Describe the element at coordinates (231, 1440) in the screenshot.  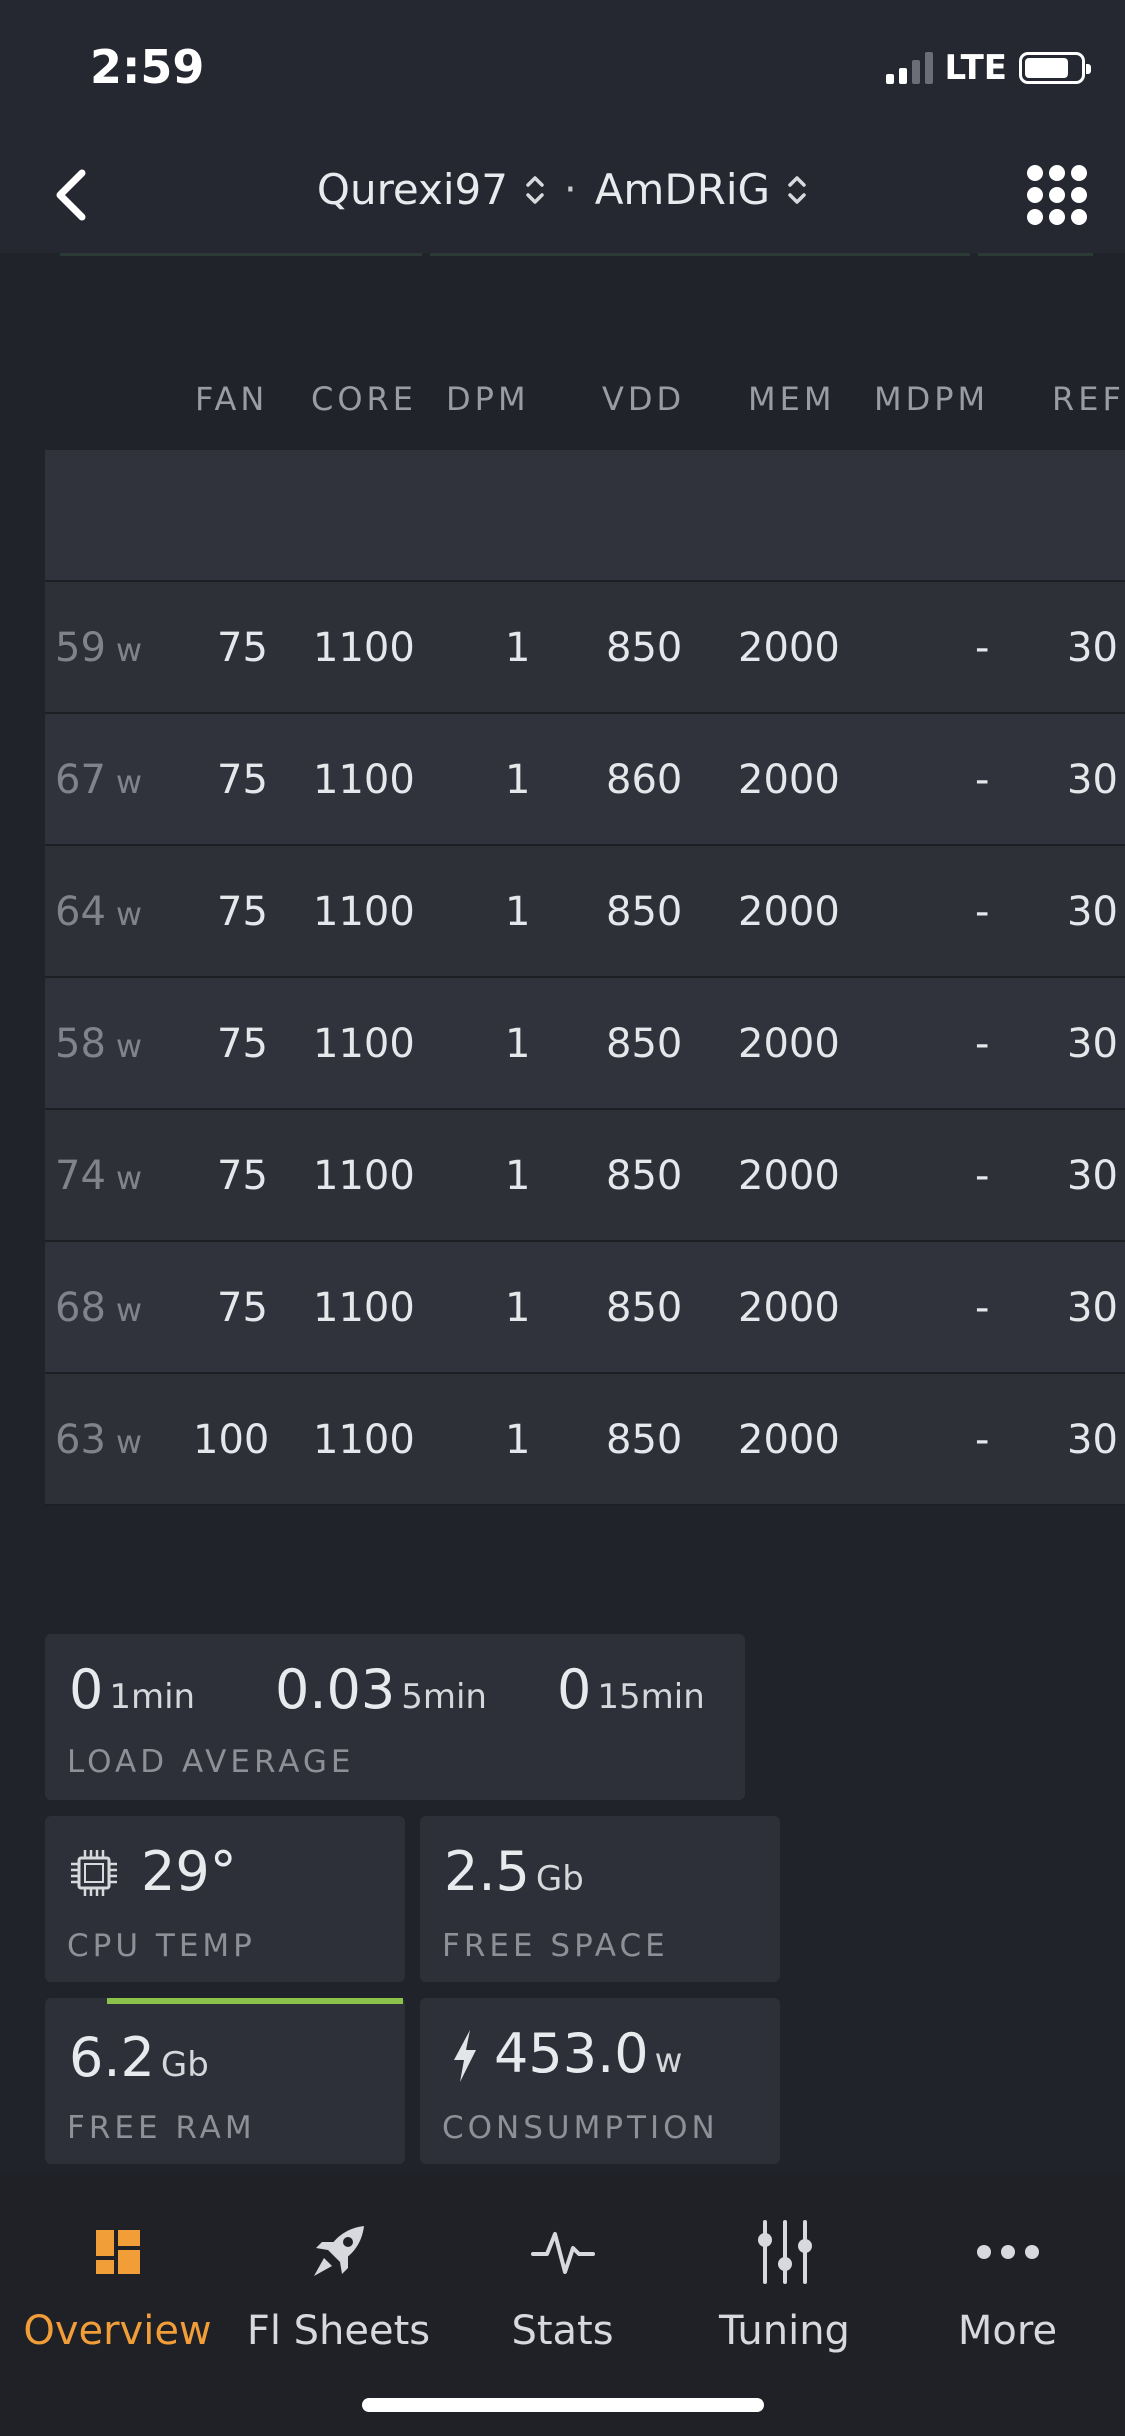
I see `fan-cell: 100` at that location.